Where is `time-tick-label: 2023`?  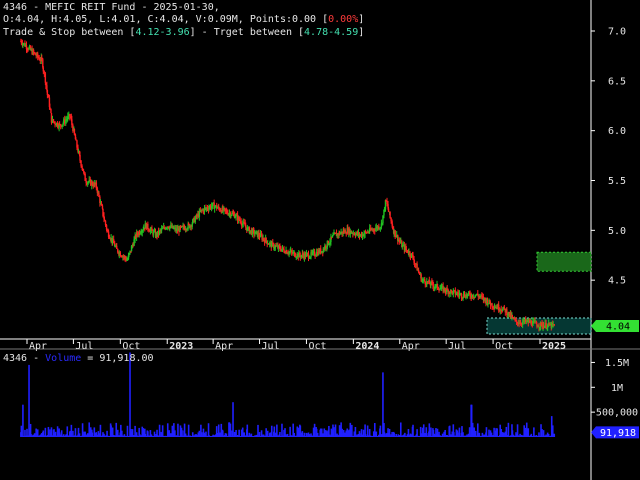
time-tick-label: 2023 is located at coordinates (181, 346).